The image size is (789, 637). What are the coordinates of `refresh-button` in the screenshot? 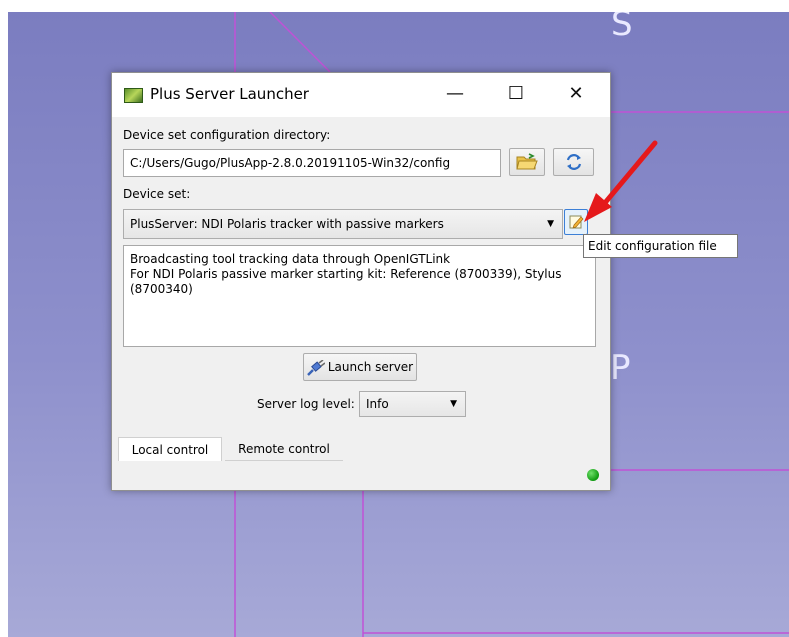 It's located at (573, 162).